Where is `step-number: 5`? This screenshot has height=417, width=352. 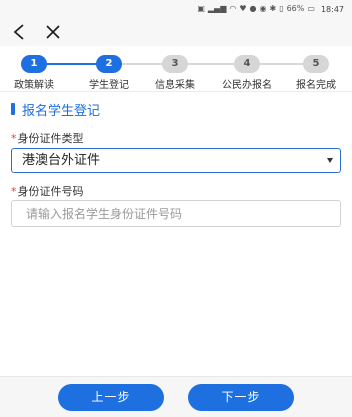 step-number: 5 is located at coordinates (316, 64).